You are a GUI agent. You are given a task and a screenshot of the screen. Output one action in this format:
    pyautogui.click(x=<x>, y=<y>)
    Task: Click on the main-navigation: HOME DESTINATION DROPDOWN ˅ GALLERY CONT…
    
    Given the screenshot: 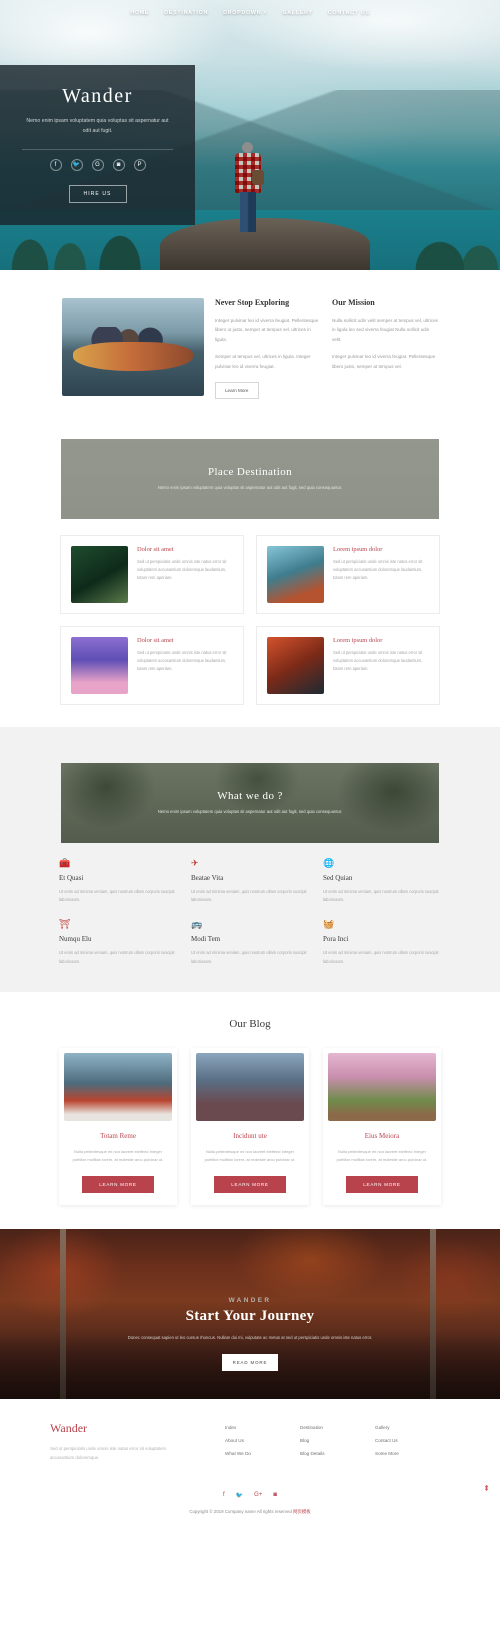 What is the action you would take?
    pyautogui.click(x=250, y=13)
    